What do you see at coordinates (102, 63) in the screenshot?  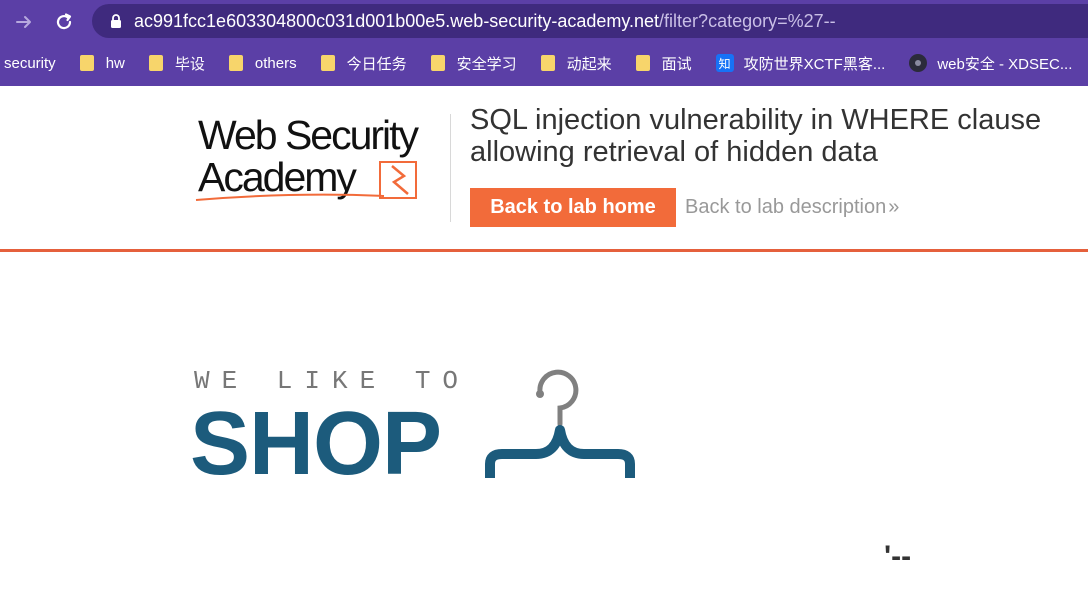 I see `bookmark-hw: hw` at bounding box center [102, 63].